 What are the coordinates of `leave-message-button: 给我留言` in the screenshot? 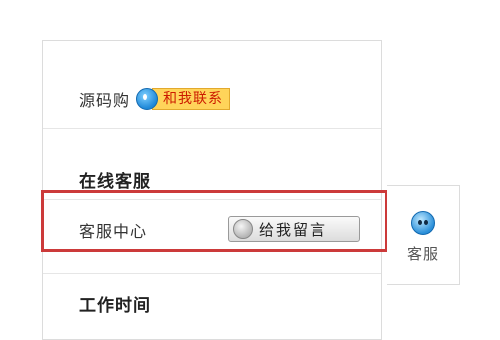 It's located at (294, 229).